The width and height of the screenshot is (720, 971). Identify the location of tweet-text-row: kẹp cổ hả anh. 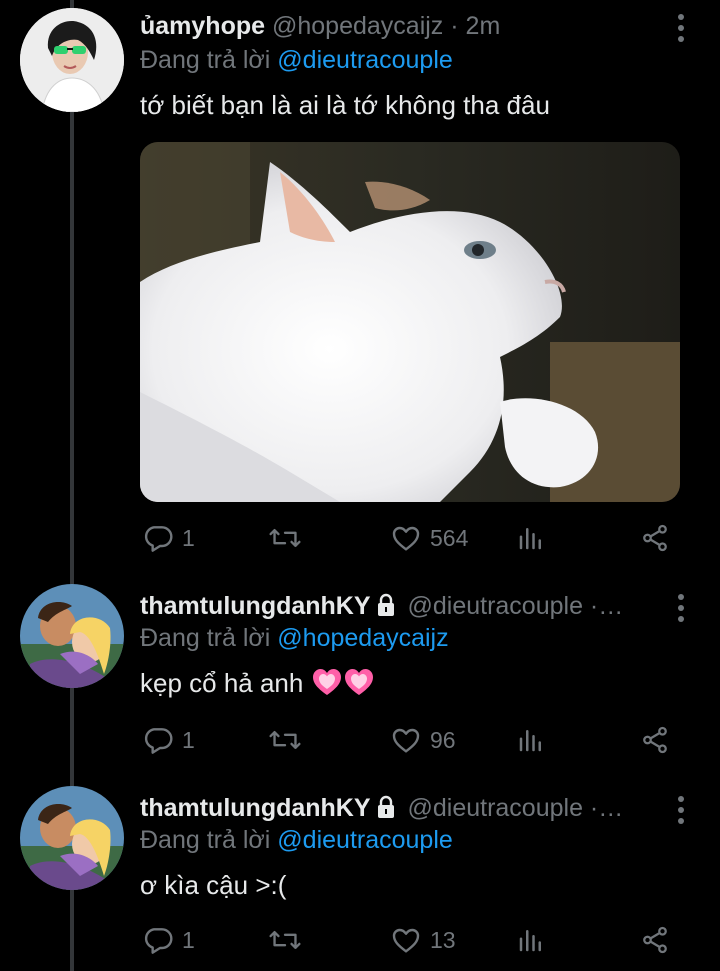
(257, 683).